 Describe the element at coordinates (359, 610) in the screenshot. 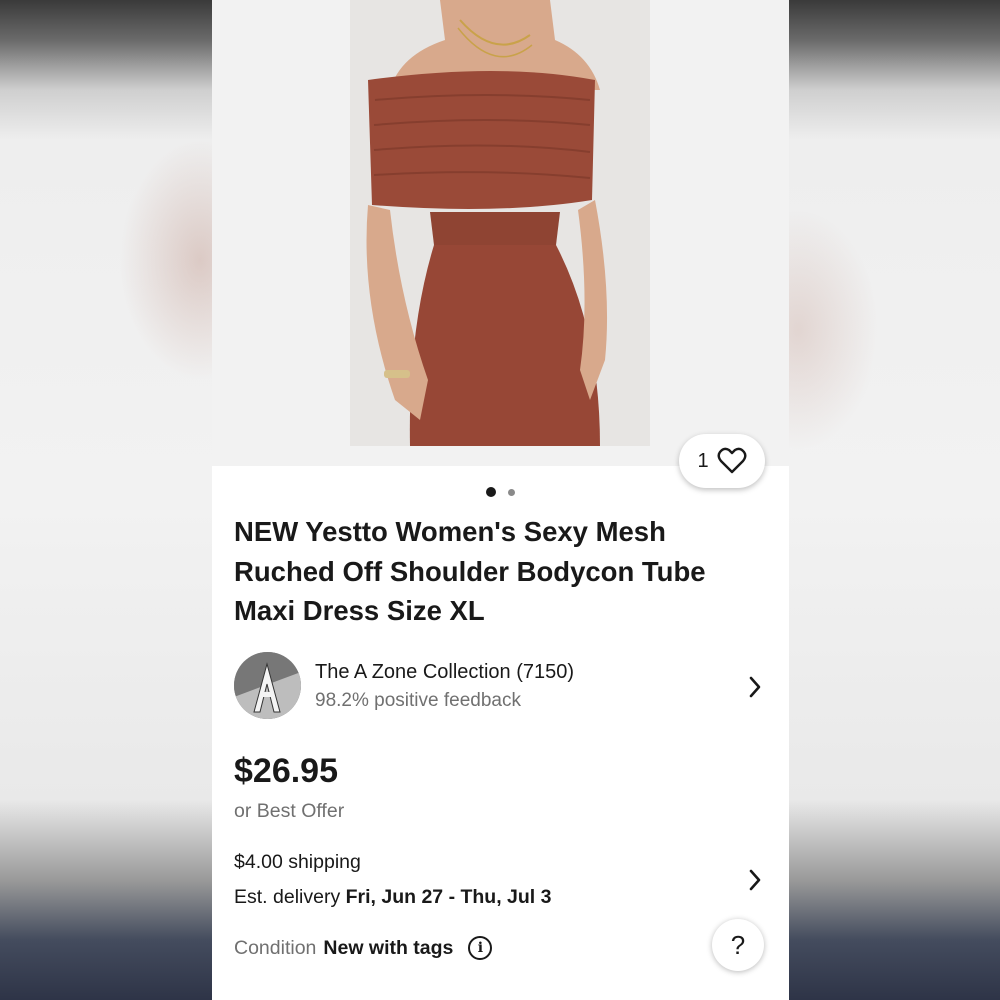

I see `title-line: Maxi Dress Size XL` at that location.